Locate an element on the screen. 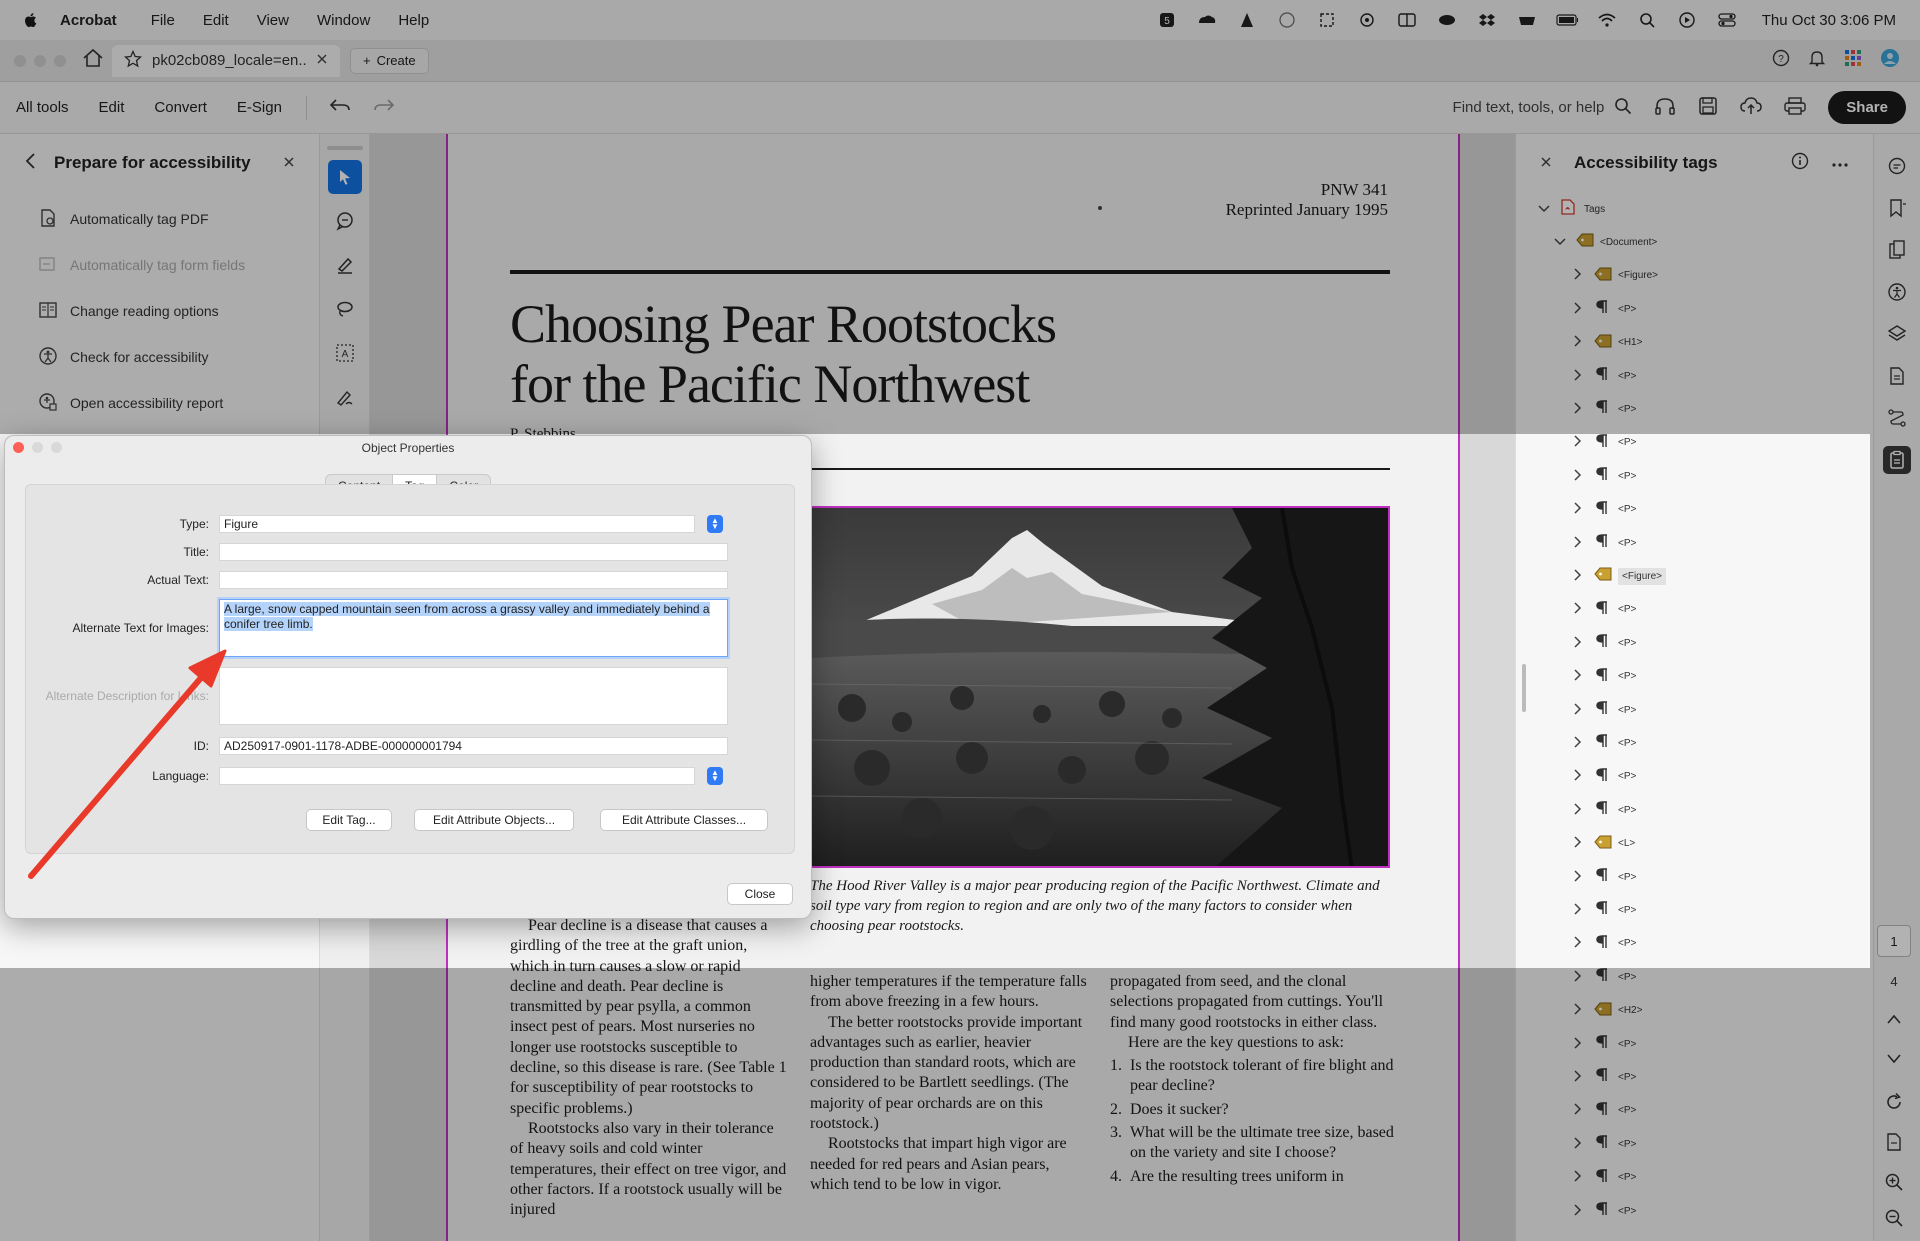 The image size is (1920, 1241). more-options-icon is located at coordinates (1840, 163).